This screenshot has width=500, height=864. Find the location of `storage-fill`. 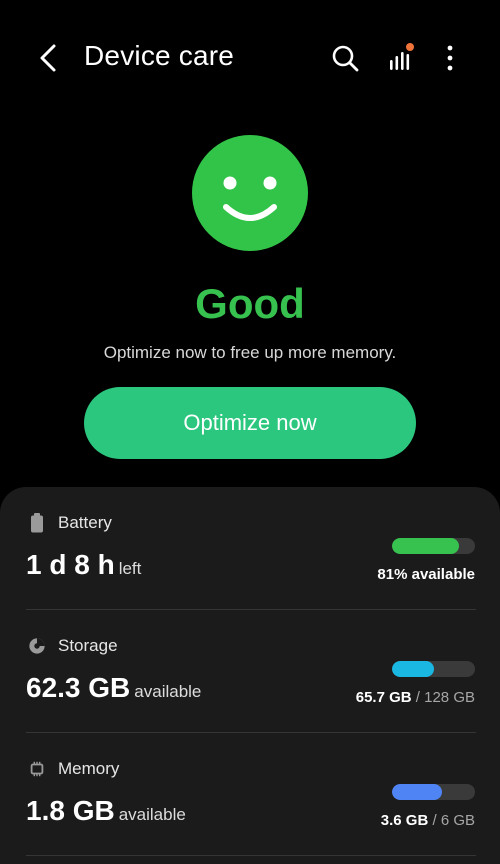

storage-fill is located at coordinates (413, 669).